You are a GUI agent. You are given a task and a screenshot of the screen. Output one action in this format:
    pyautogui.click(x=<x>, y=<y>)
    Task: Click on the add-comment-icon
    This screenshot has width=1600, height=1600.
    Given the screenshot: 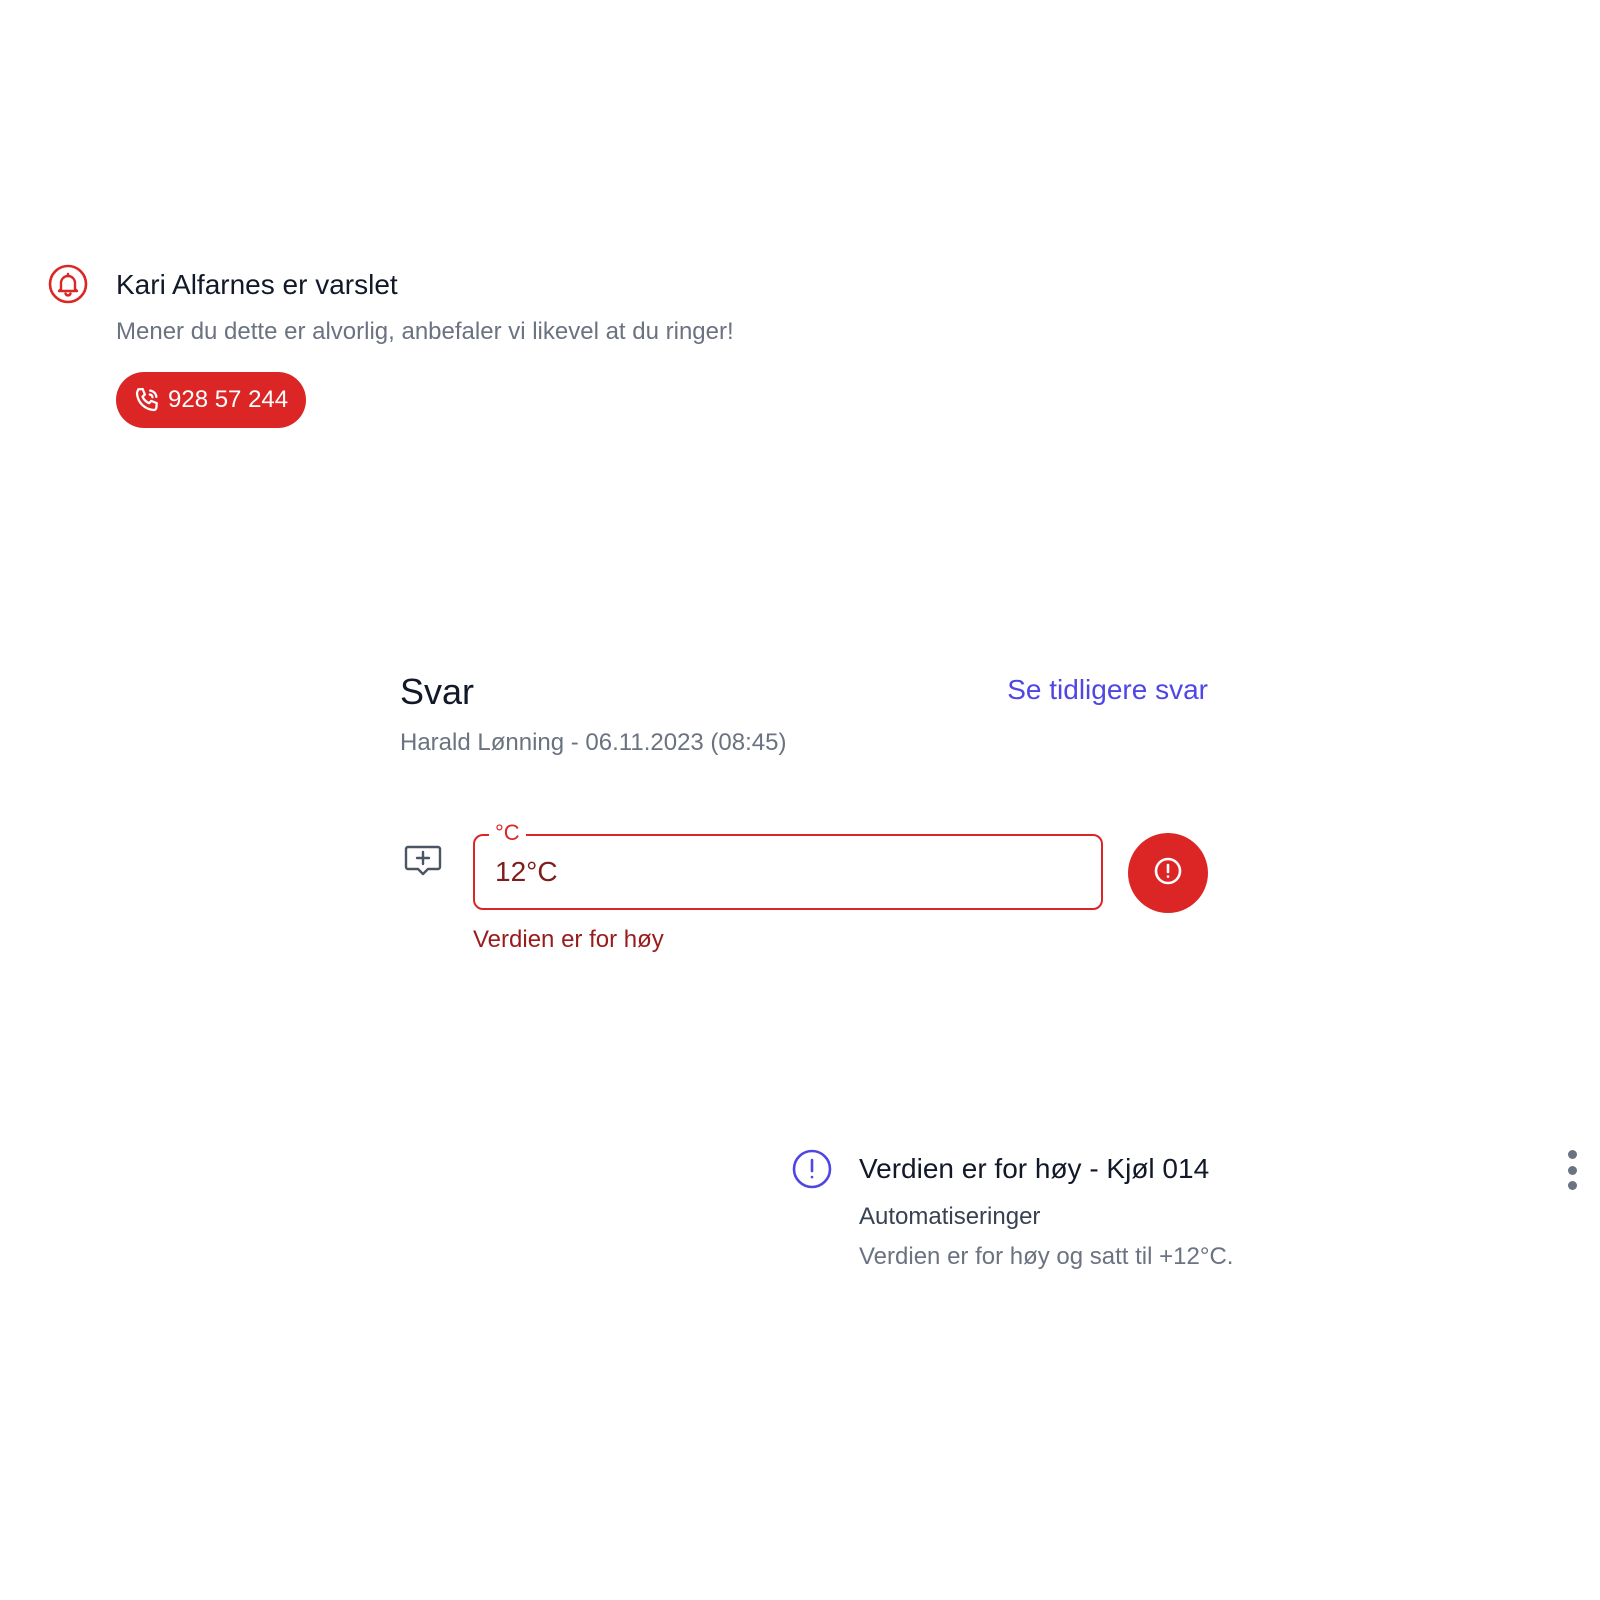 What is the action you would take?
    pyautogui.click(x=423, y=863)
    